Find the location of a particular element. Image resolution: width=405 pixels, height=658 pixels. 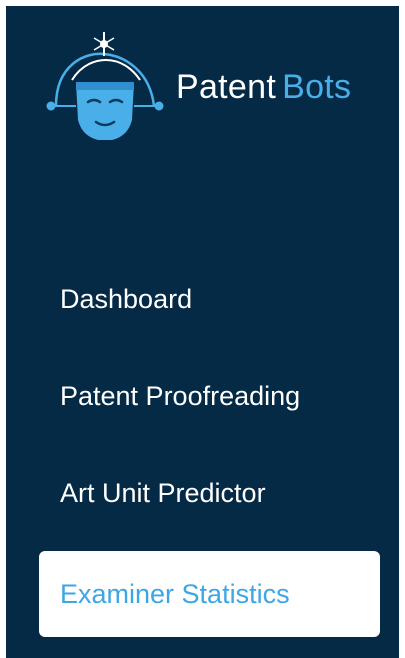

sidebar-item-label: Examiner Statistics is located at coordinates (175, 593).